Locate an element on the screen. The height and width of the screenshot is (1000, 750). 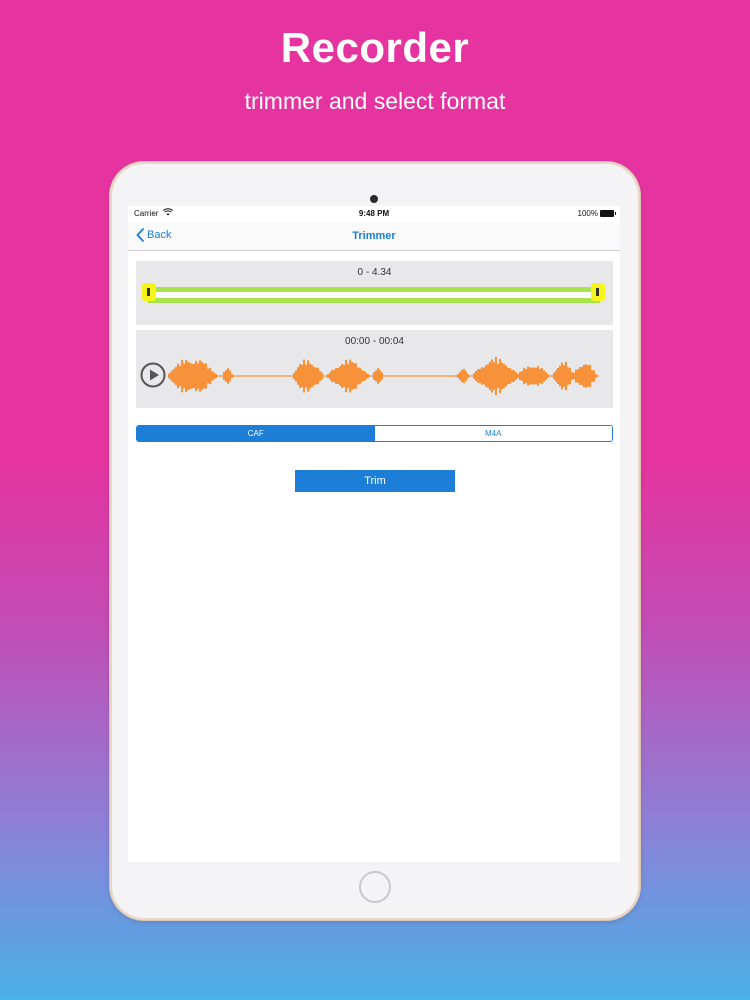
promo-subtitle: trimmer and select format is located at coordinates (375, 101).